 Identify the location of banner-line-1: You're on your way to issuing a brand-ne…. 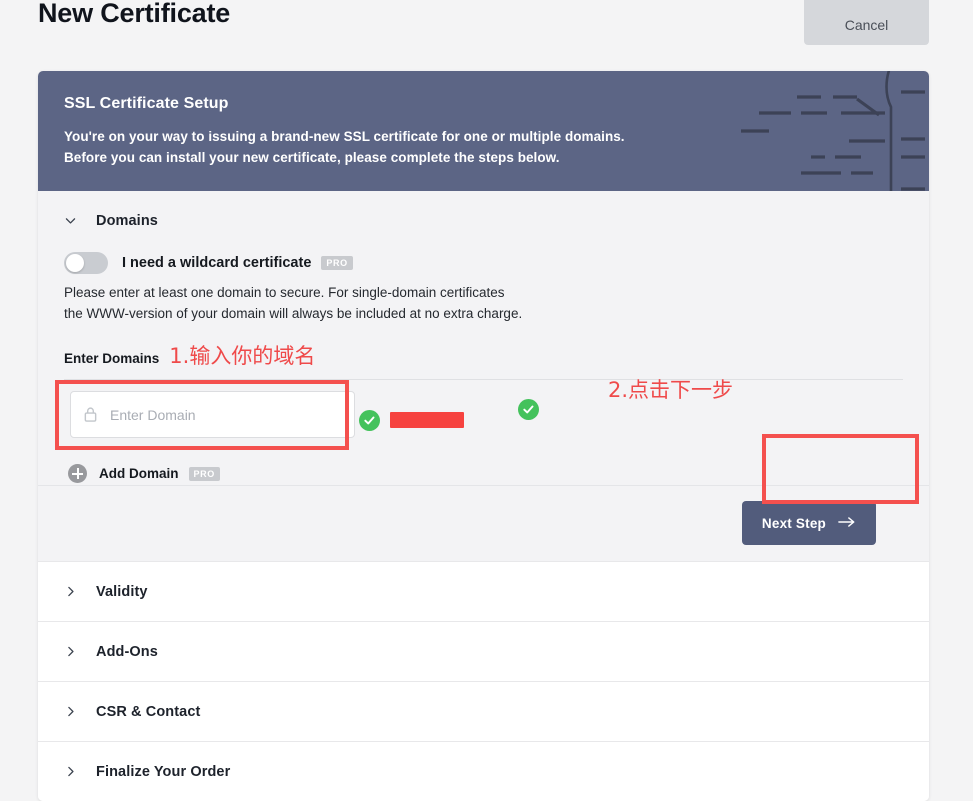
(344, 136).